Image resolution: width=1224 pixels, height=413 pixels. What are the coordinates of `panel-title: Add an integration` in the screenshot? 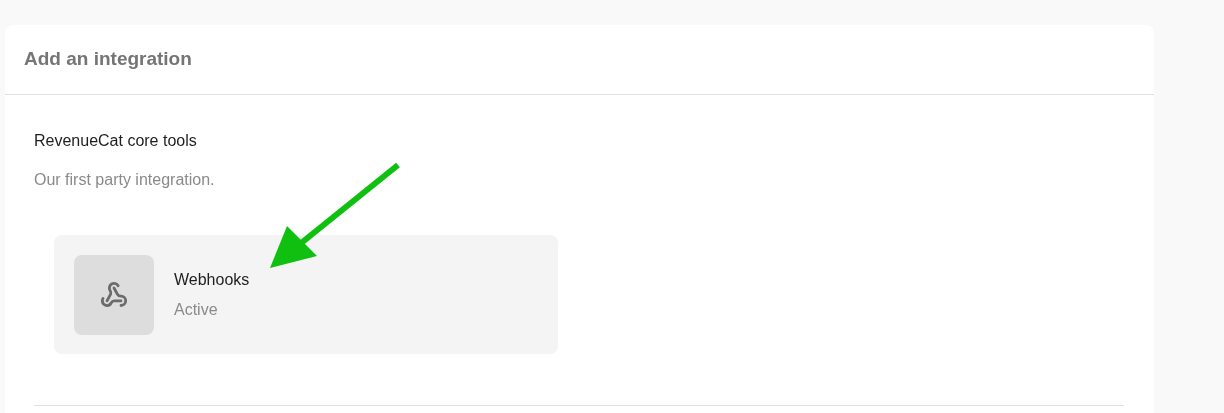 It's located at (108, 59).